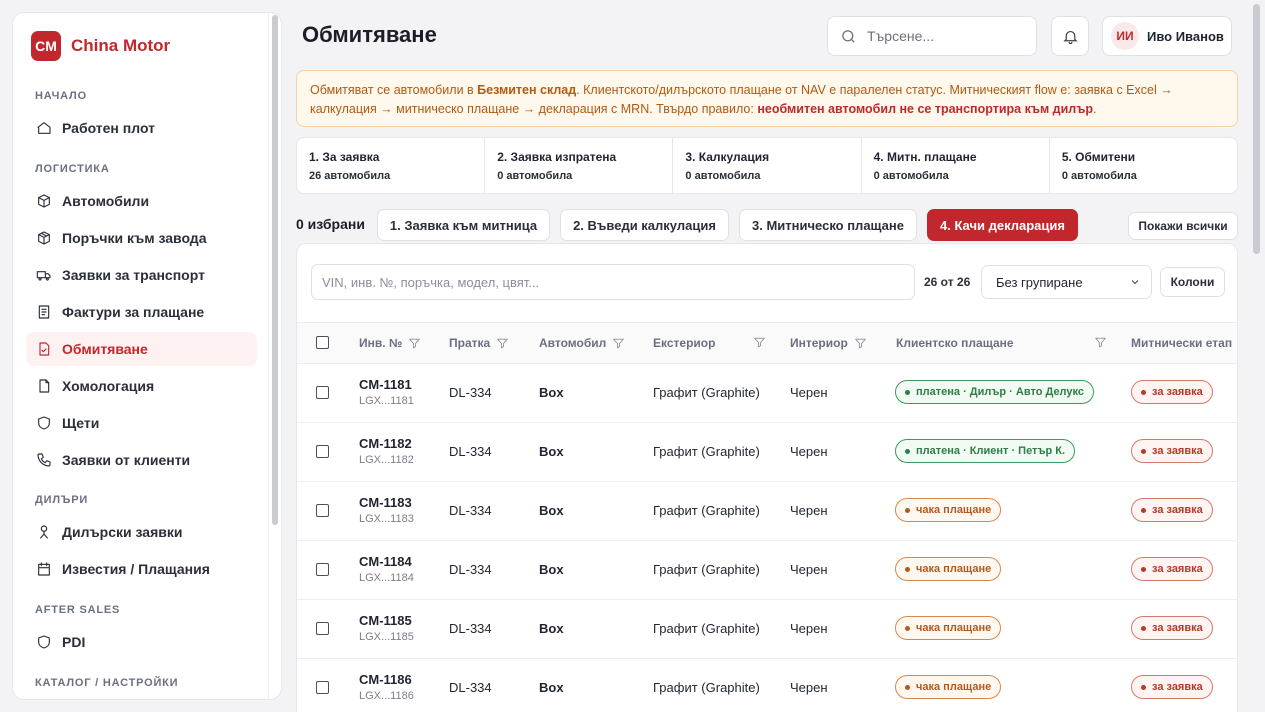 This screenshot has width=1265, height=712. Describe the element at coordinates (1070, 36) in the screenshot. I see `notifications-button` at that location.